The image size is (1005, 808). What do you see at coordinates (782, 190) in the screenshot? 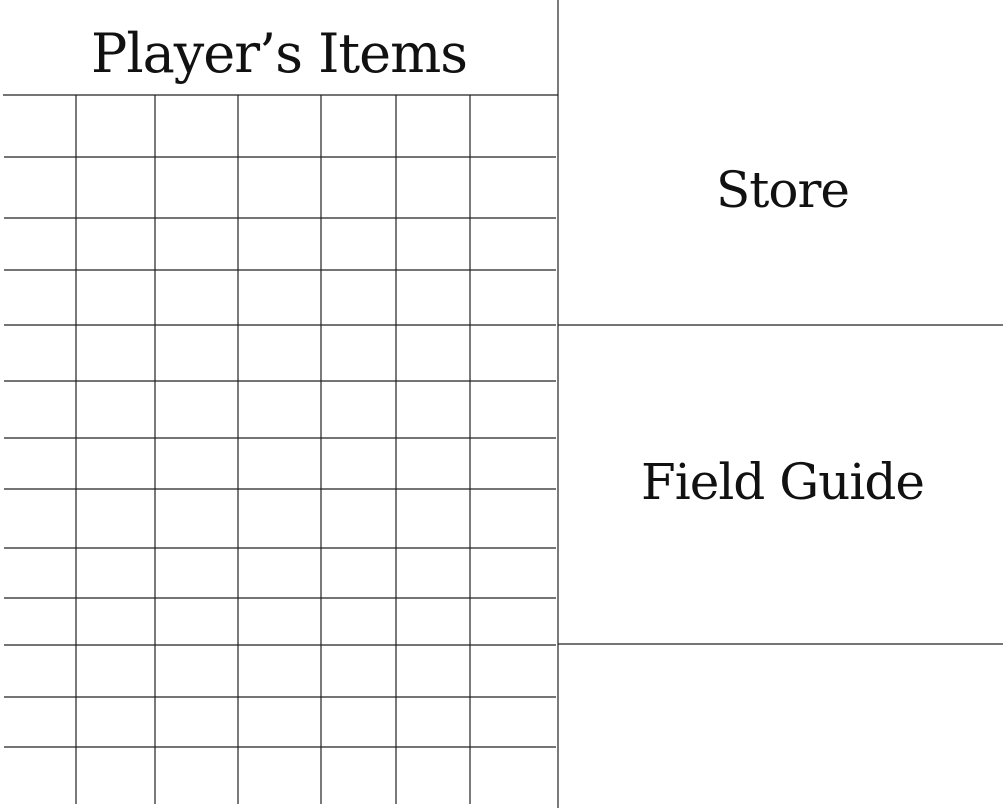
I see `store-title: Store` at bounding box center [782, 190].